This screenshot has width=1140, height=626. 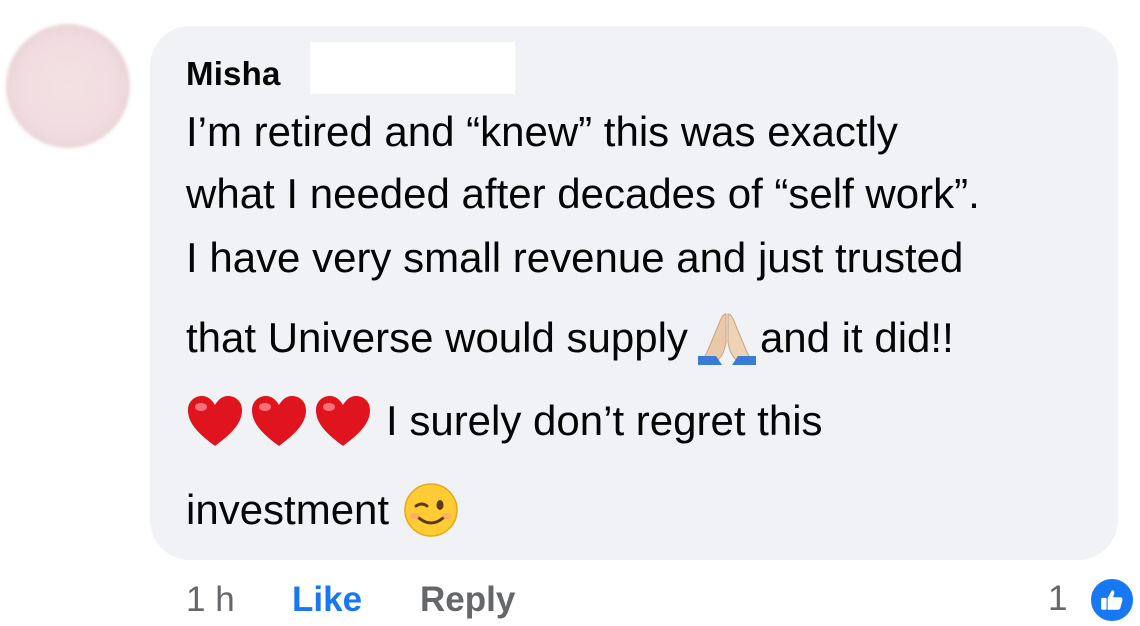 I want to click on redacted-name-block, so click(x=412, y=68).